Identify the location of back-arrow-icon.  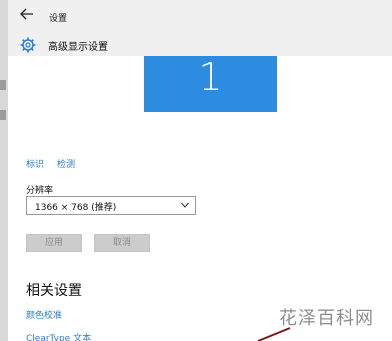
(27, 14).